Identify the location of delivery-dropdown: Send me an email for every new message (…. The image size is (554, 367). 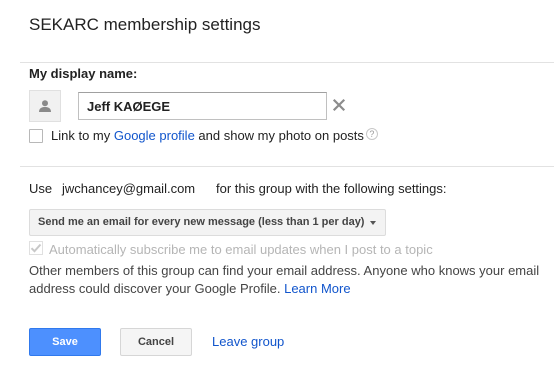
(207, 222).